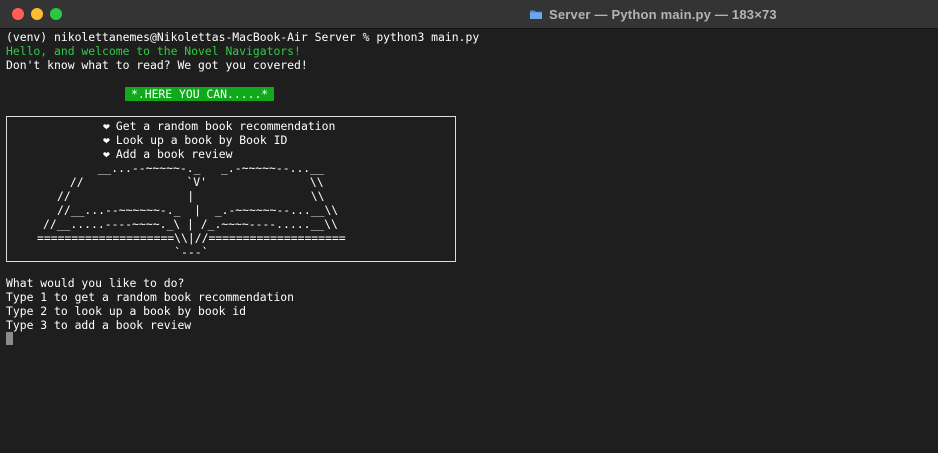  Describe the element at coordinates (536, 14) in the screenshot. I see `folder-icon` at that location.